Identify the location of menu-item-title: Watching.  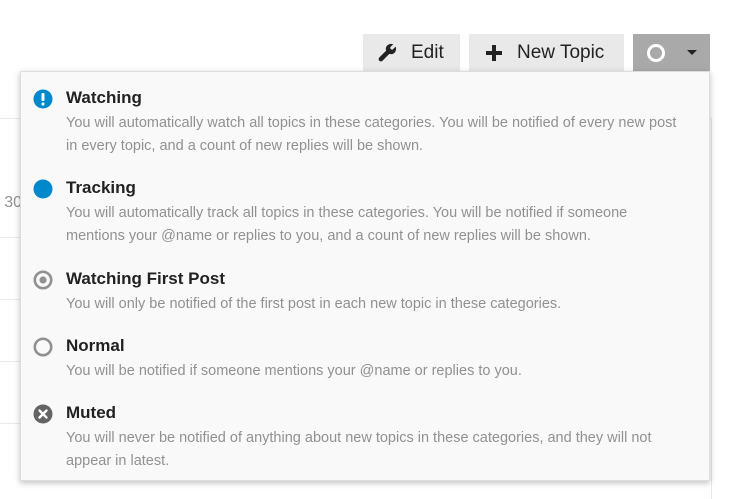
(104, 97).